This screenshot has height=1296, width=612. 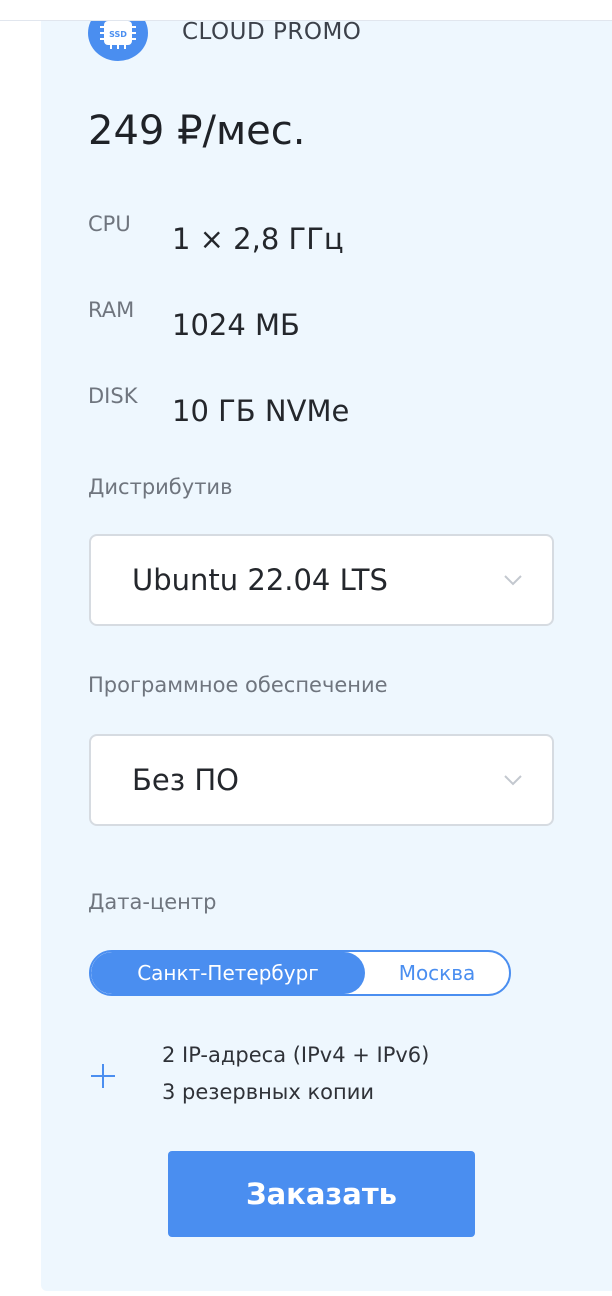 I want to click on software-label: Программное обеспечение, so click(x=238, y=685).